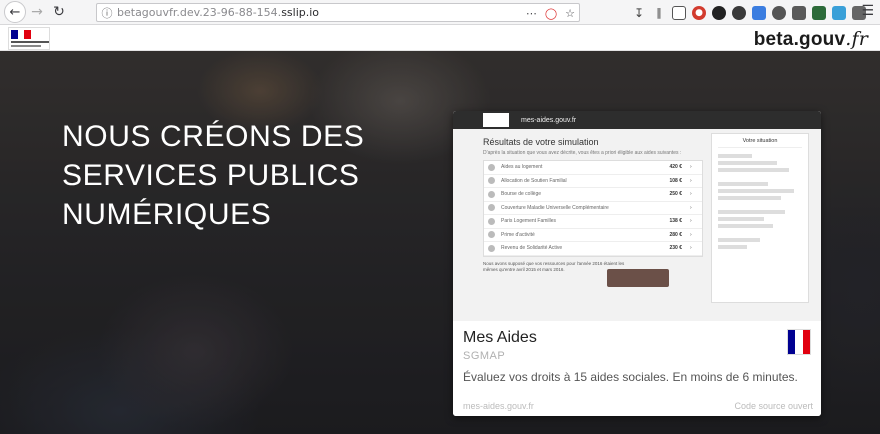 The width and height of the screenshot is (880, 434). I want to click on aid-amount: 230 €, so click(675, 248).